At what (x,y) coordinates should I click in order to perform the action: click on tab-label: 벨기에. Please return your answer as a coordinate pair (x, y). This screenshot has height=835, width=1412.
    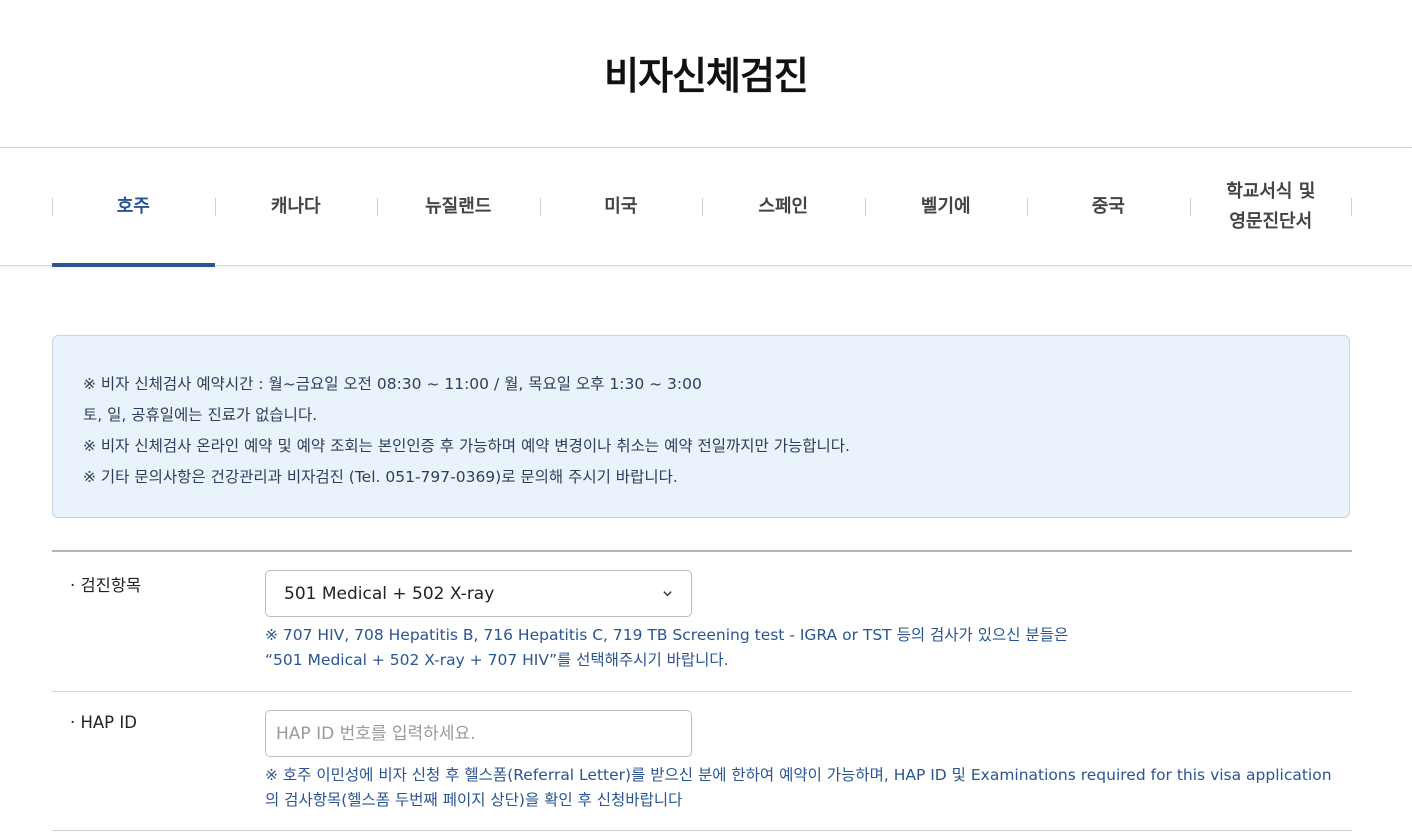
    Looking at the image, I should click on (945, 206).